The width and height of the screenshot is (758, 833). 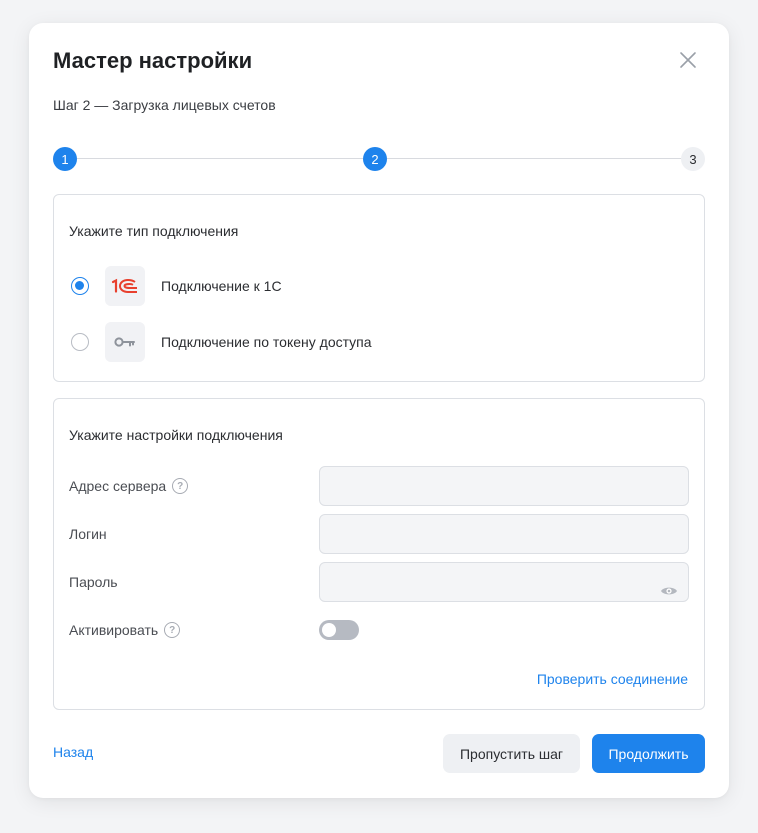 I want to click on option-token-label: Подключение по токену доступа, so click(x=266, y=342).